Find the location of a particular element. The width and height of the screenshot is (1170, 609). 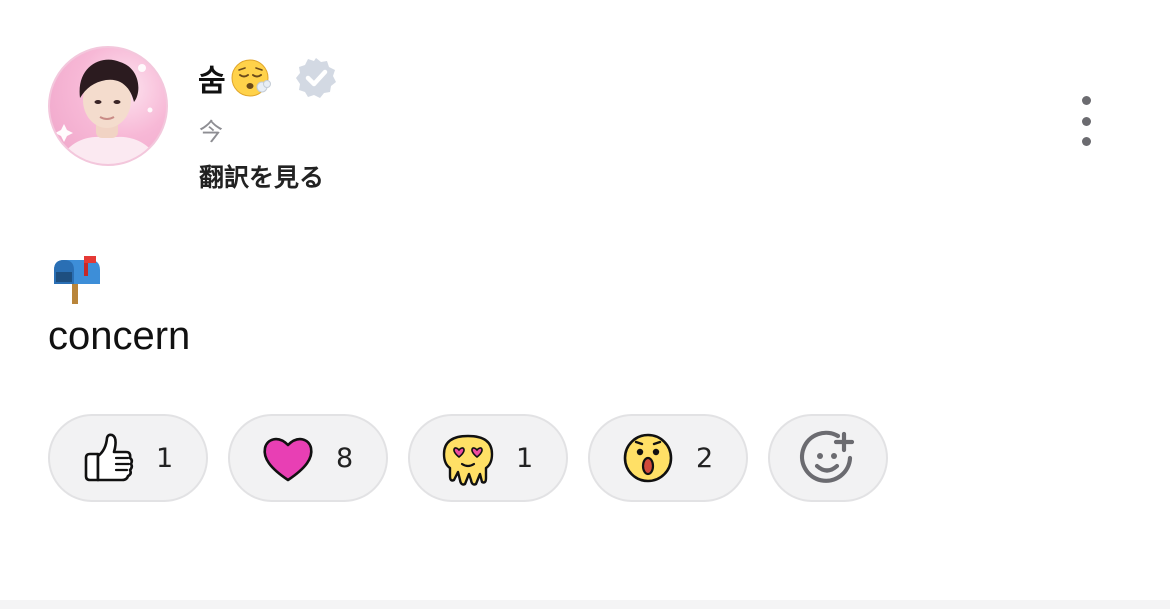

bottom-divider is located at coordinates (585, 604).